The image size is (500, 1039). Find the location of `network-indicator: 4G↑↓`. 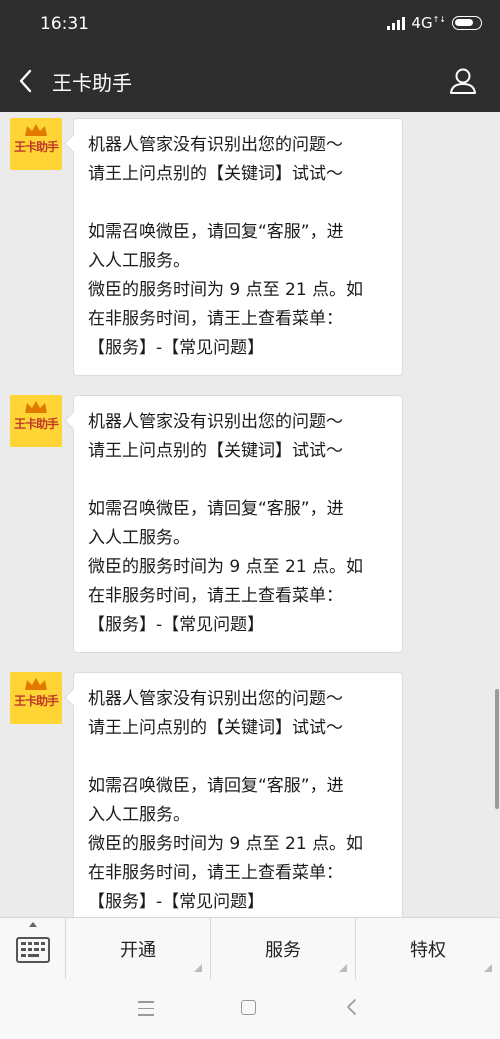

network-indicator: 4G↑↓ is located at coordinates (428, 23).